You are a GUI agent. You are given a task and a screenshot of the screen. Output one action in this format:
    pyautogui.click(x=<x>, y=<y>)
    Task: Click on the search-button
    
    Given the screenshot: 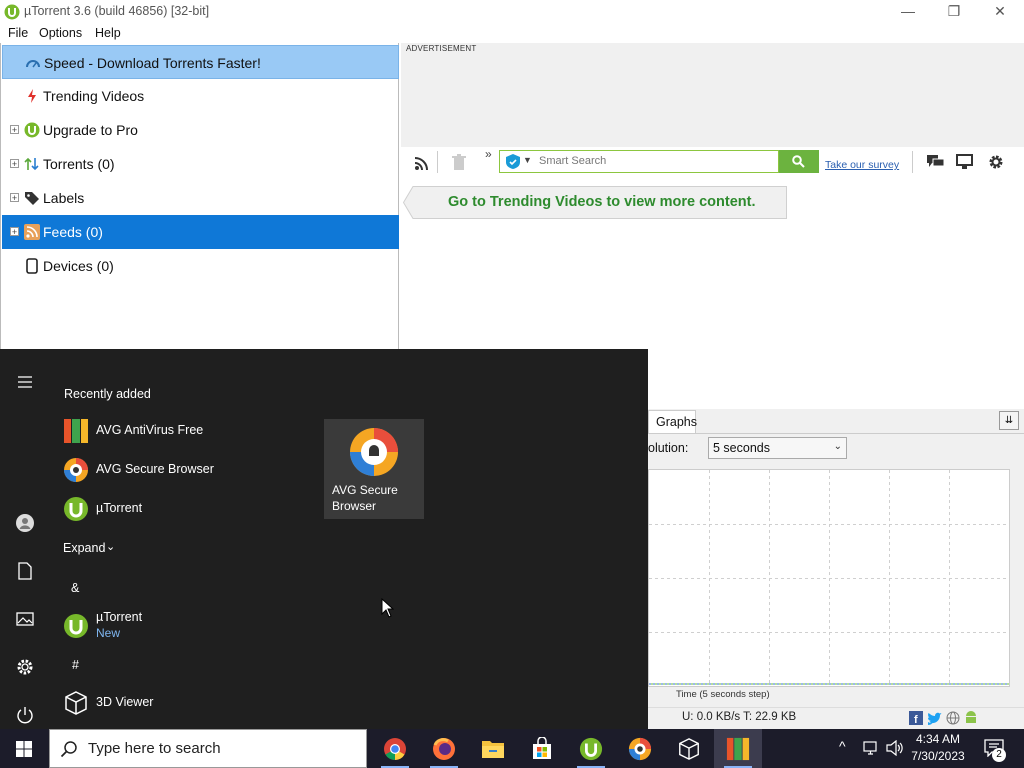 What is the action you would take?
    pyautogui.click(x=799, y=161)
    